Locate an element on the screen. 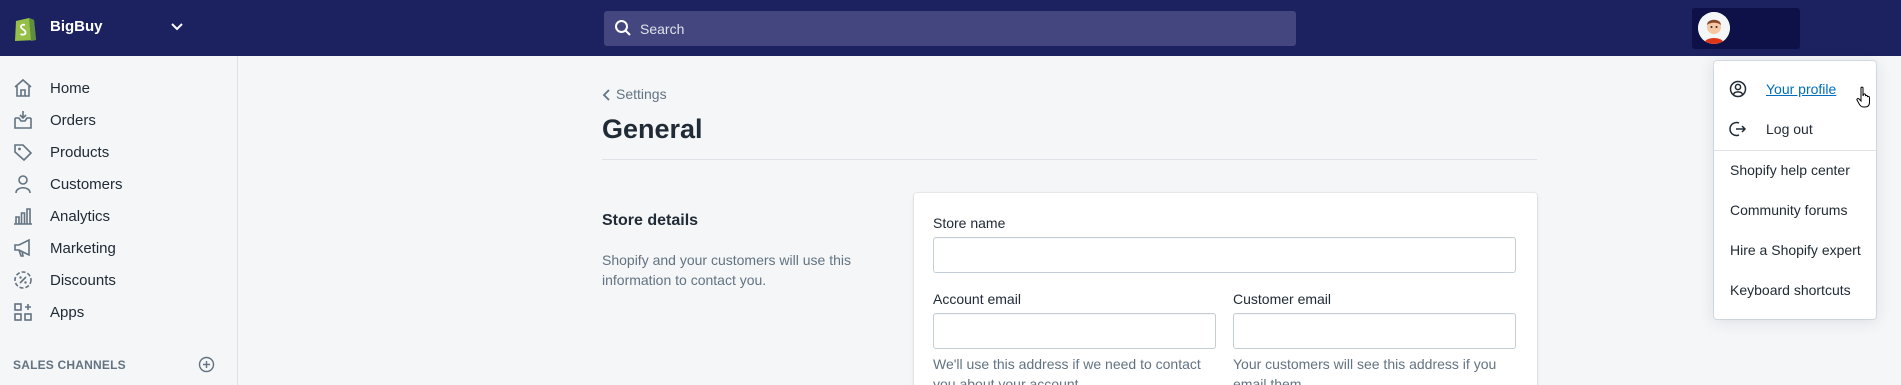 Image resolution: width=1901 pixels, height=385 pixels. home-icon is located at coordinates (23, 87).